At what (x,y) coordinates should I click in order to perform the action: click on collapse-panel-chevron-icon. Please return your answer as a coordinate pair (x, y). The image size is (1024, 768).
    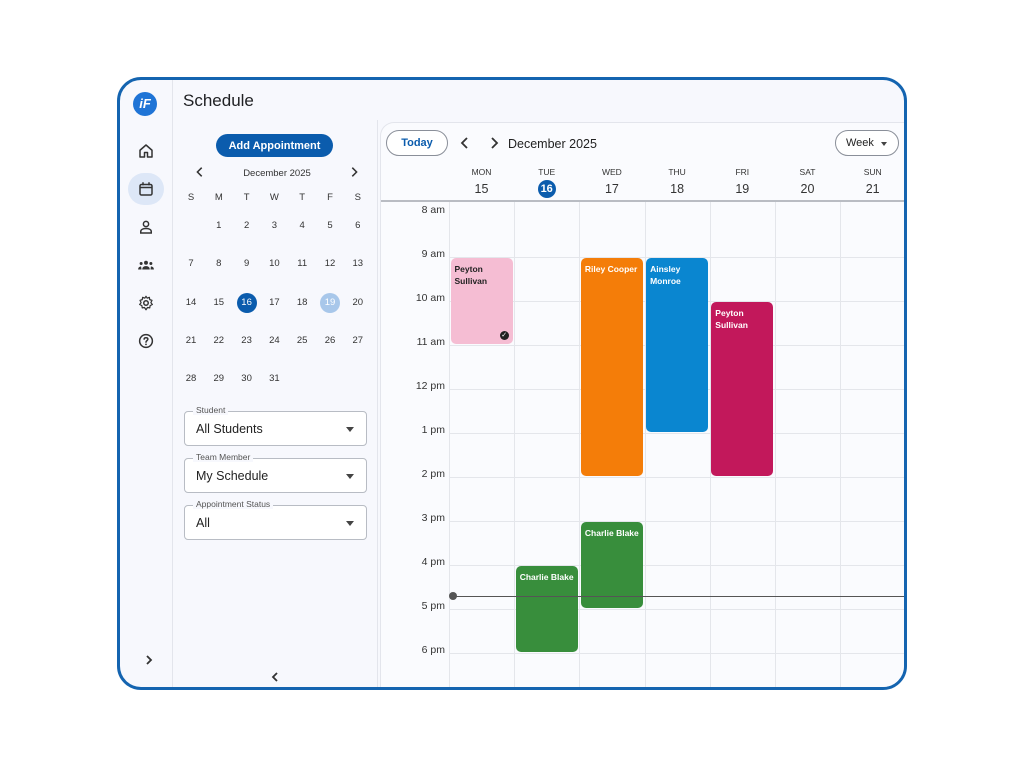
    Looking at the image, I should click on (275, 677).